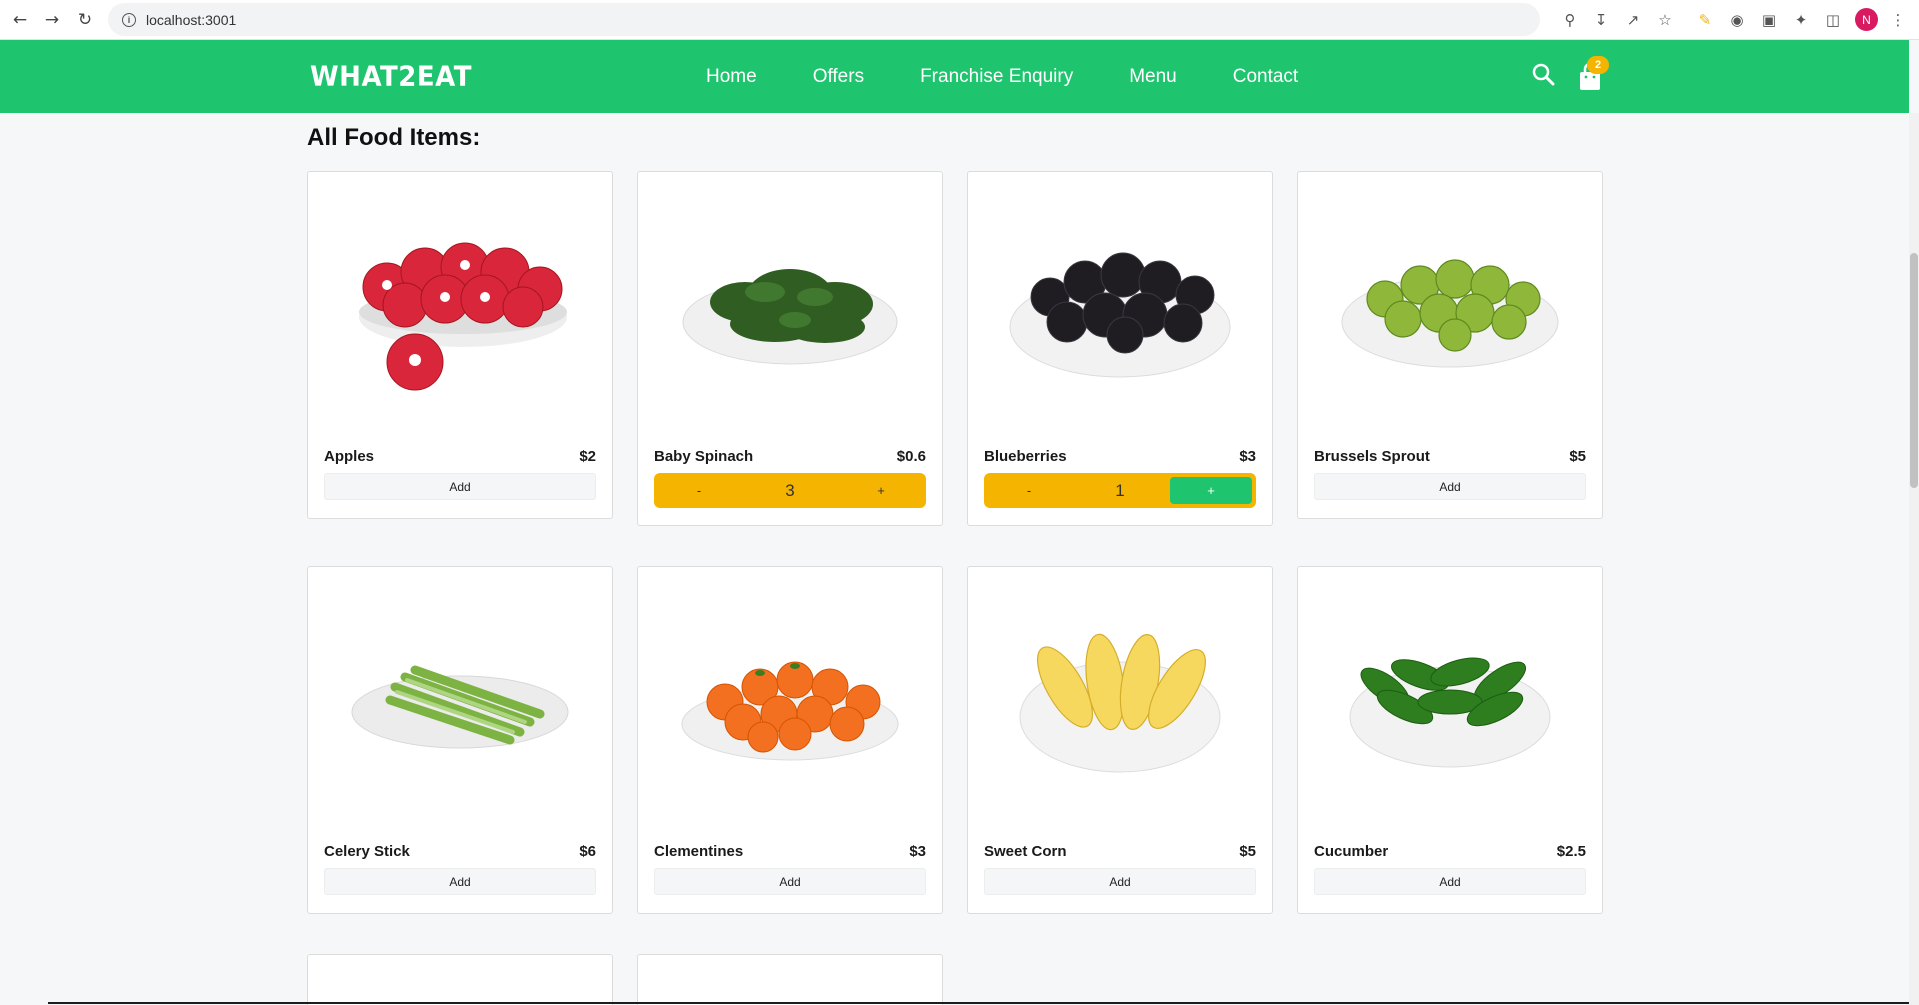  Describe the element at coordinates (367, 851) in the screenshot. I see `item-name: Celery Stick` at that location.